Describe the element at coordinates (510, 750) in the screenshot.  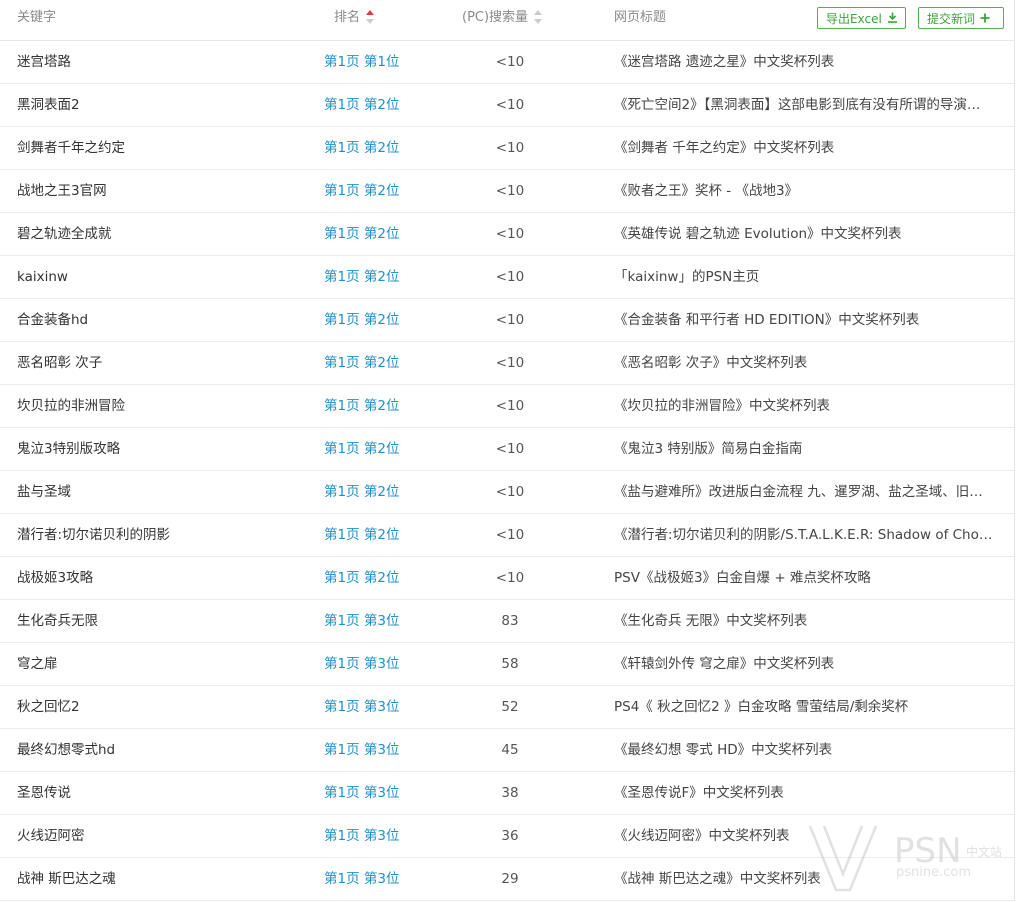
I see `search-volume-cell: 45` at that location.